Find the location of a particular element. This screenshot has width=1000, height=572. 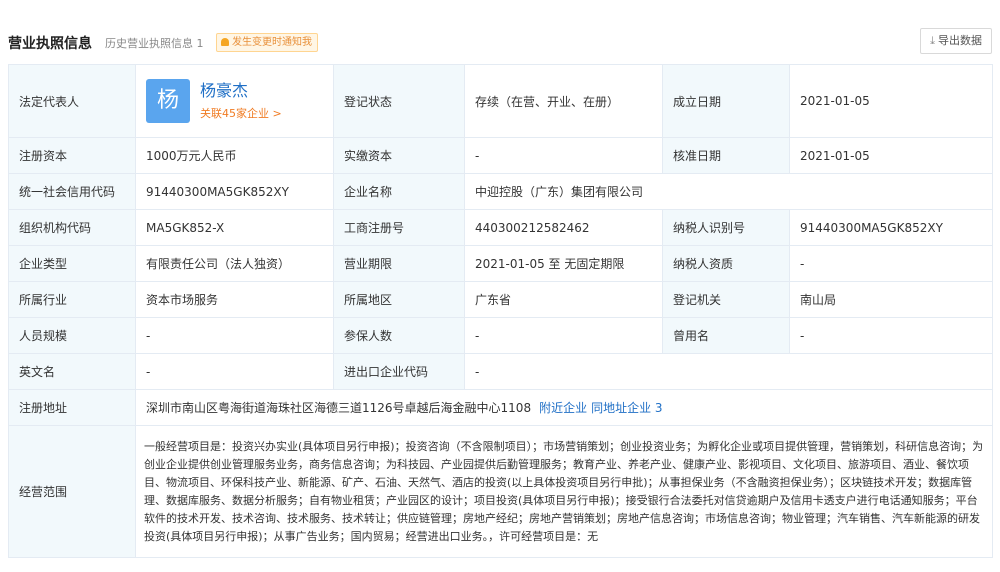

bell-icon is located at coordinates (225, 42).